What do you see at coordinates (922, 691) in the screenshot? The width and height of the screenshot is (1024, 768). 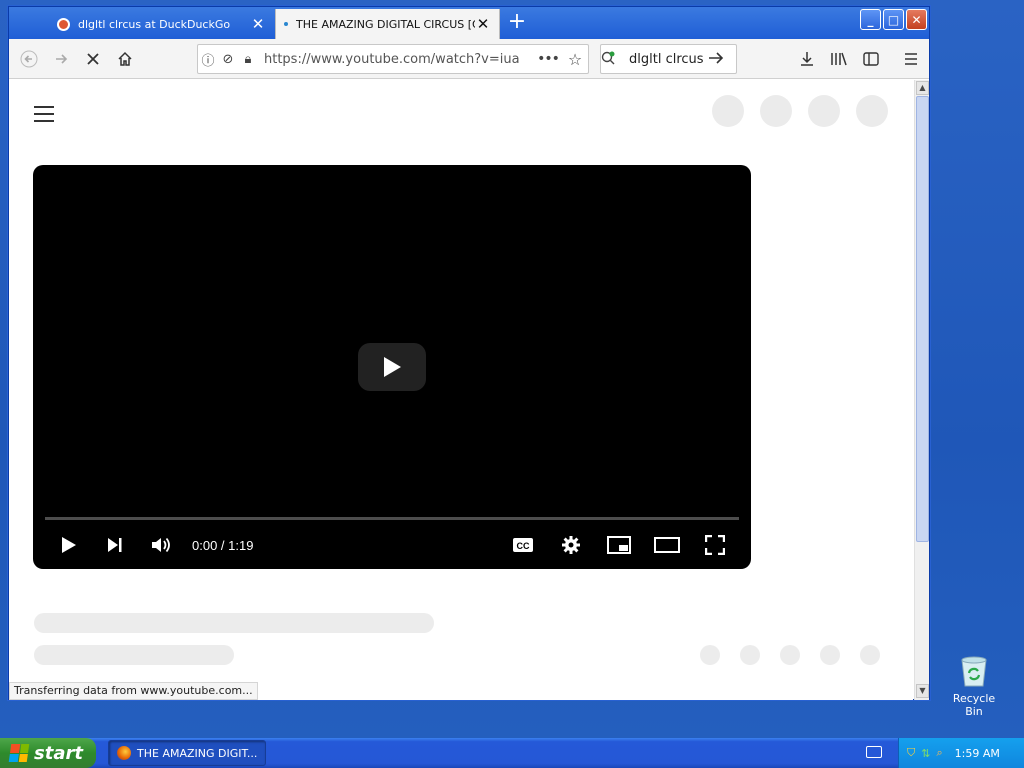 I see `scroll-down-arrow-icon: ▼` at bounding box center [922, 691].